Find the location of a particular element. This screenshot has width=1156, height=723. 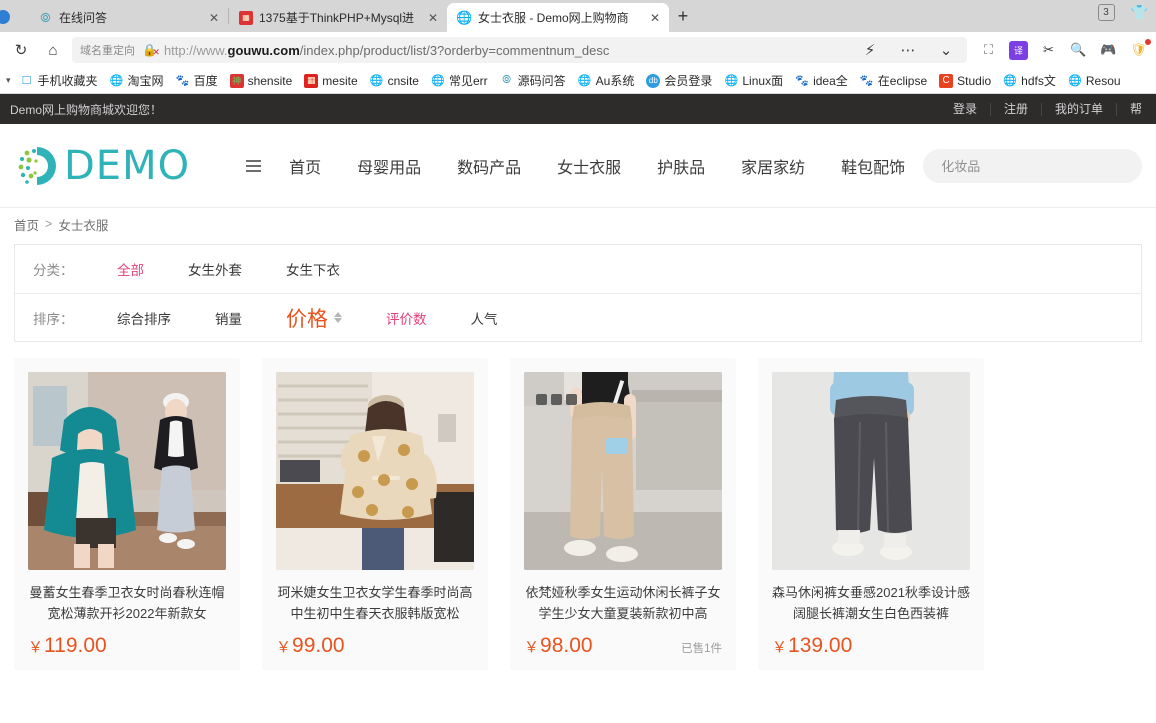

sort-option-comprehensive: 综合排序 is located at coordinates (144, 318).